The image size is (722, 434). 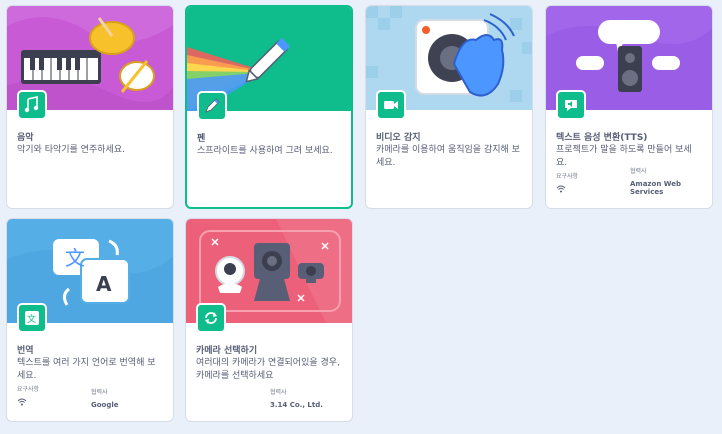 What do you see at coordinates (104, 284) in the screenshot?
I see `glyph-latin: A` at bounding box center [104, 284].